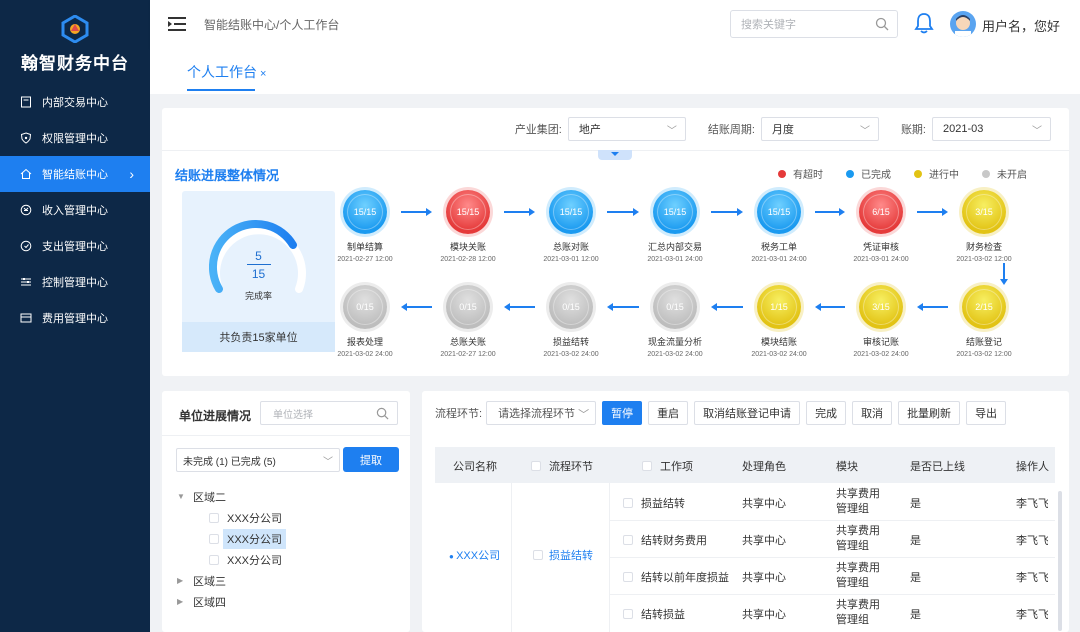 This screenshot has width=1080, height=632. What do you see at coordinates (371, 459) in the screenshot?
I see `fetch-button: 提取` at bounding box center [371, 459].